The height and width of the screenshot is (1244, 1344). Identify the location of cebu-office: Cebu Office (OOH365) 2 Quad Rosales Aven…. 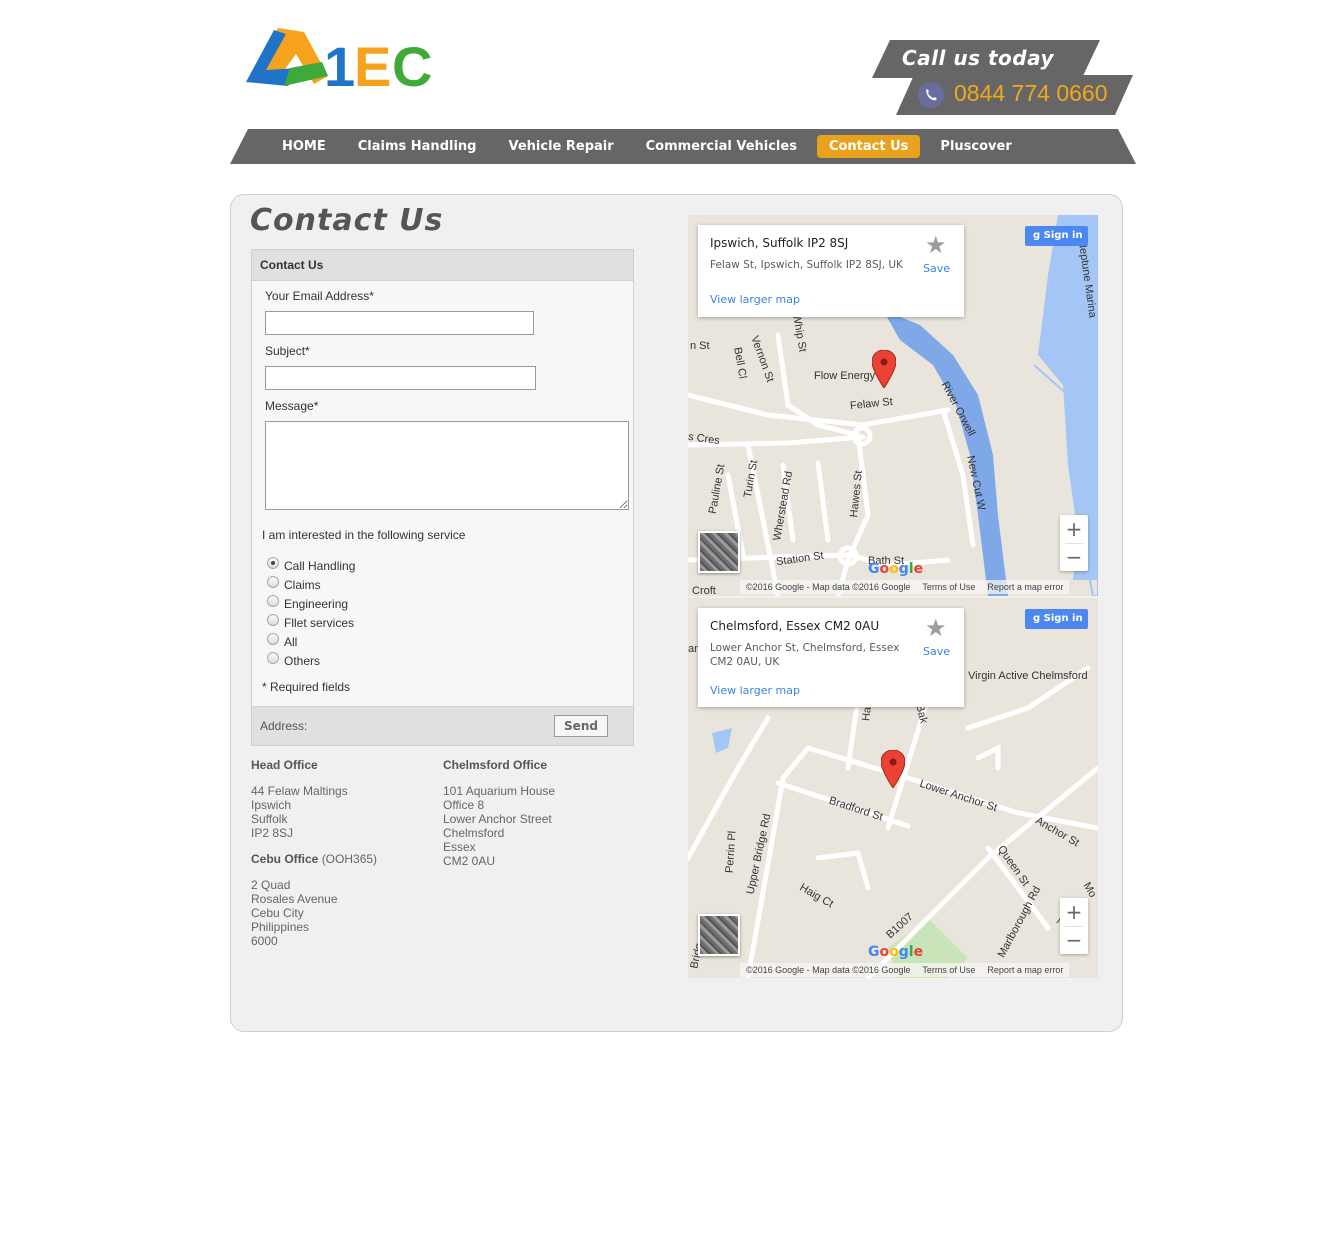
(314, 900).